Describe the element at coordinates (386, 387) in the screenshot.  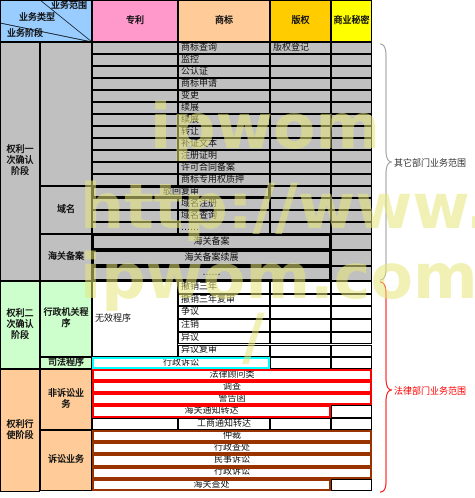
I see `legal-brace-icon` at that location.